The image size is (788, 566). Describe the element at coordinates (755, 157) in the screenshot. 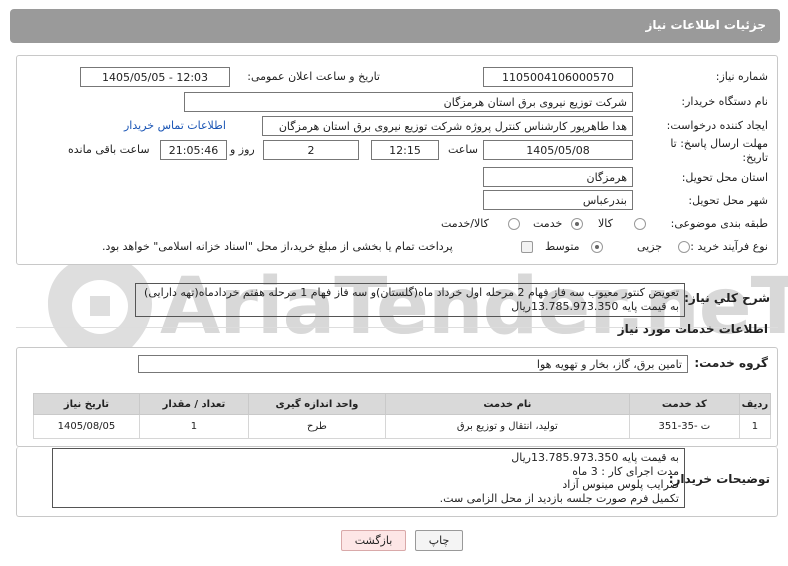

I see `deadline-label-date: تاریخ:` at that location.